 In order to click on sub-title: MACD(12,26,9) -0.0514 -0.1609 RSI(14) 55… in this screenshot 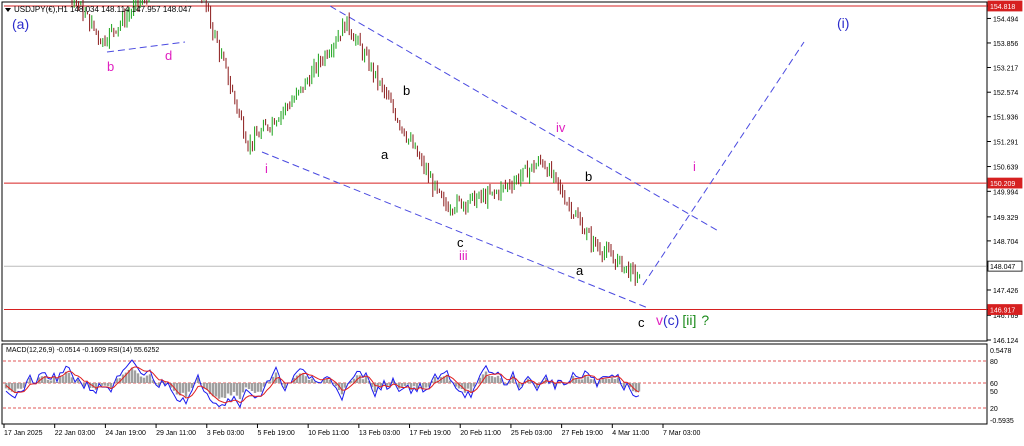, I will do `click(82, 350)`.